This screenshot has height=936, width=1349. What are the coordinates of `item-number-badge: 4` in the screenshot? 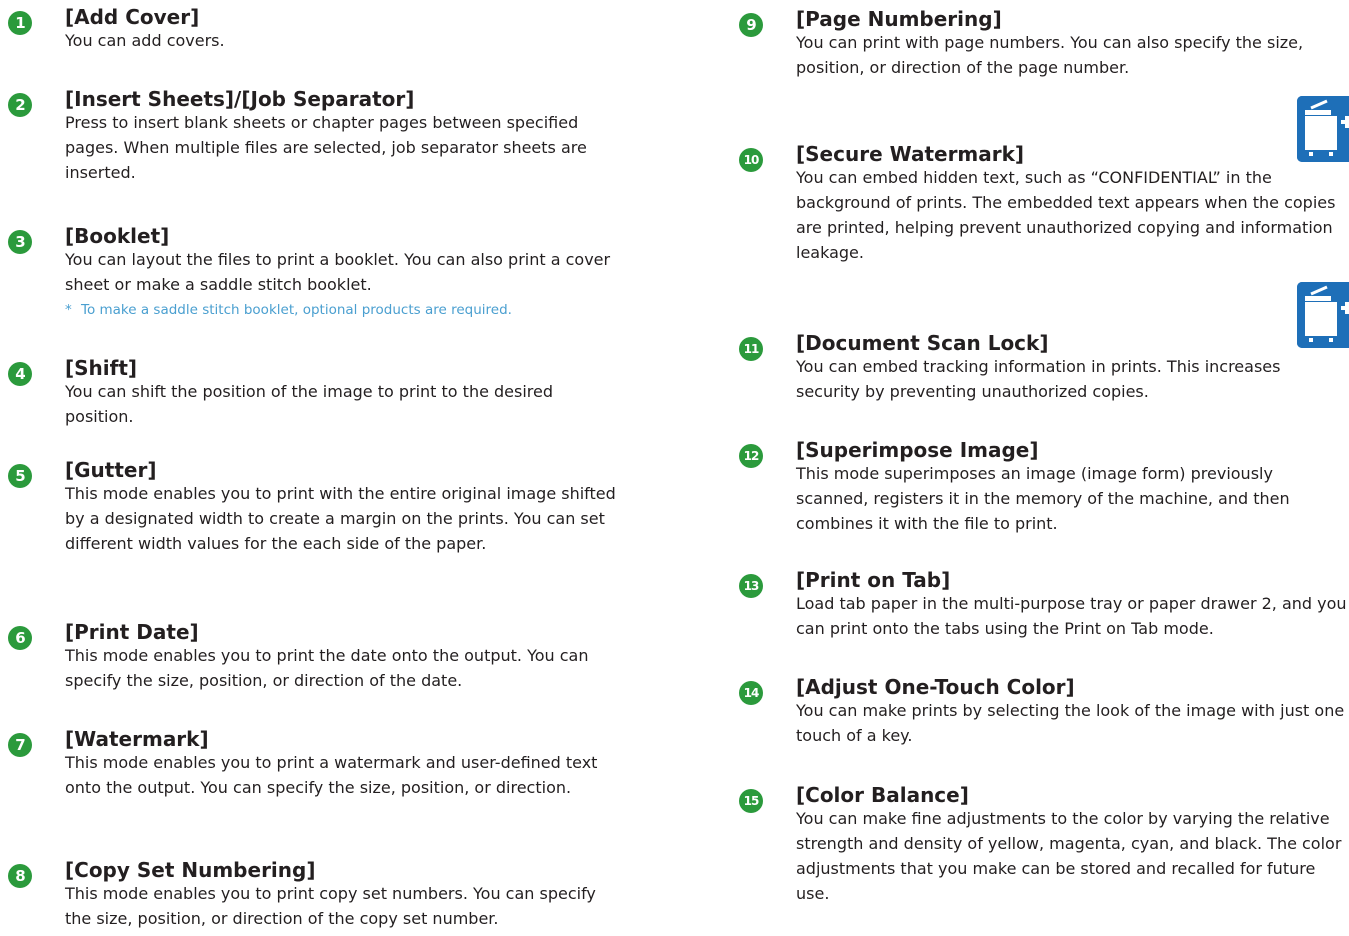 It's located at (20, 374).